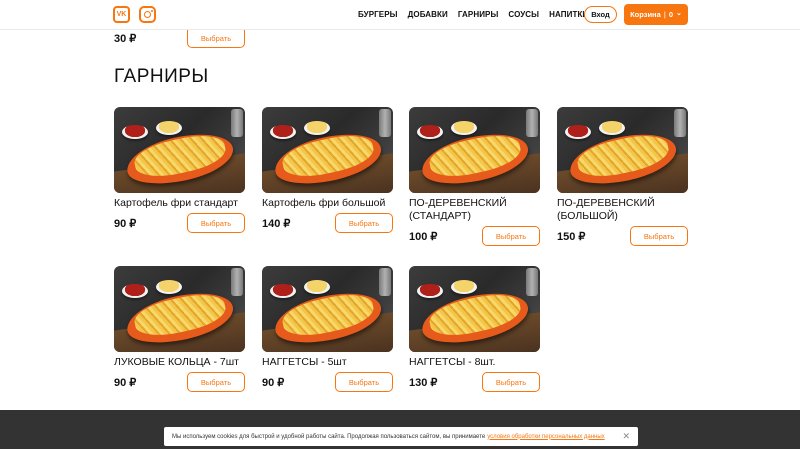  I want to click on nav-item-drinks: НАПИТКИ, so click(568, 14).